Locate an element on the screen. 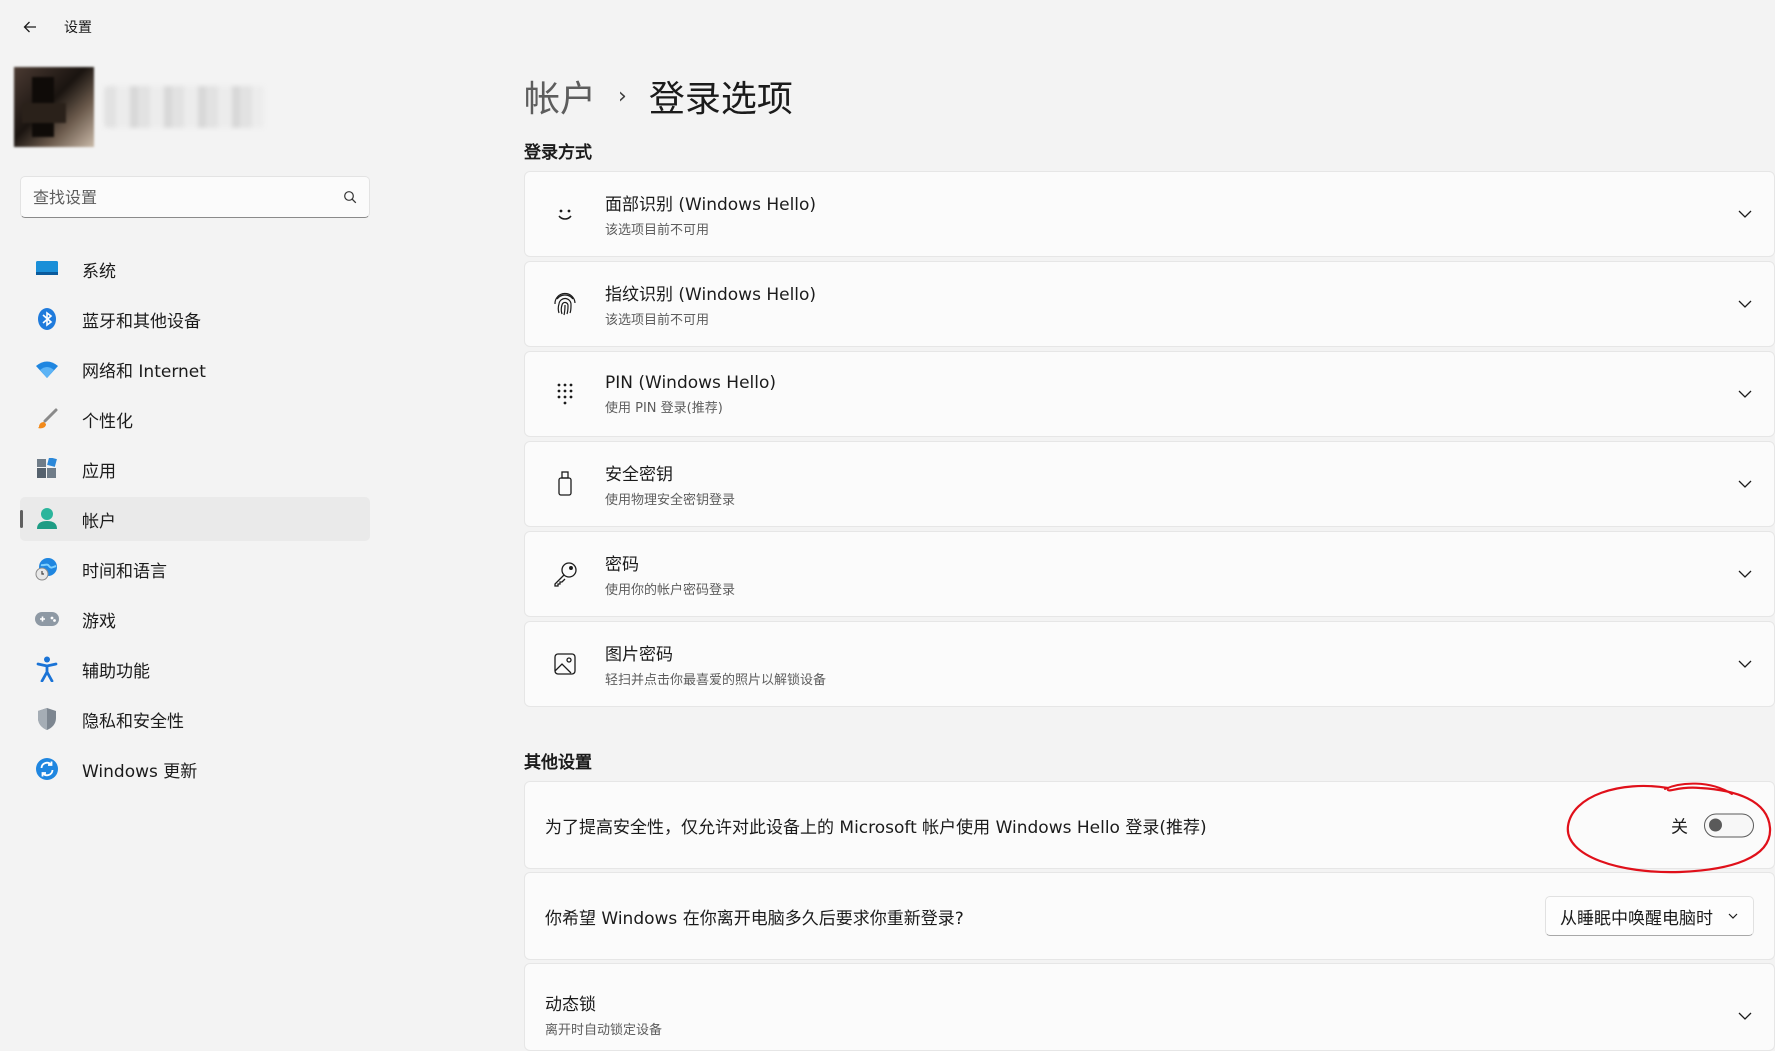 The width and height of the screenshot is (1775, 1051). bluetooth-icon is located at coordinates (47, 319).